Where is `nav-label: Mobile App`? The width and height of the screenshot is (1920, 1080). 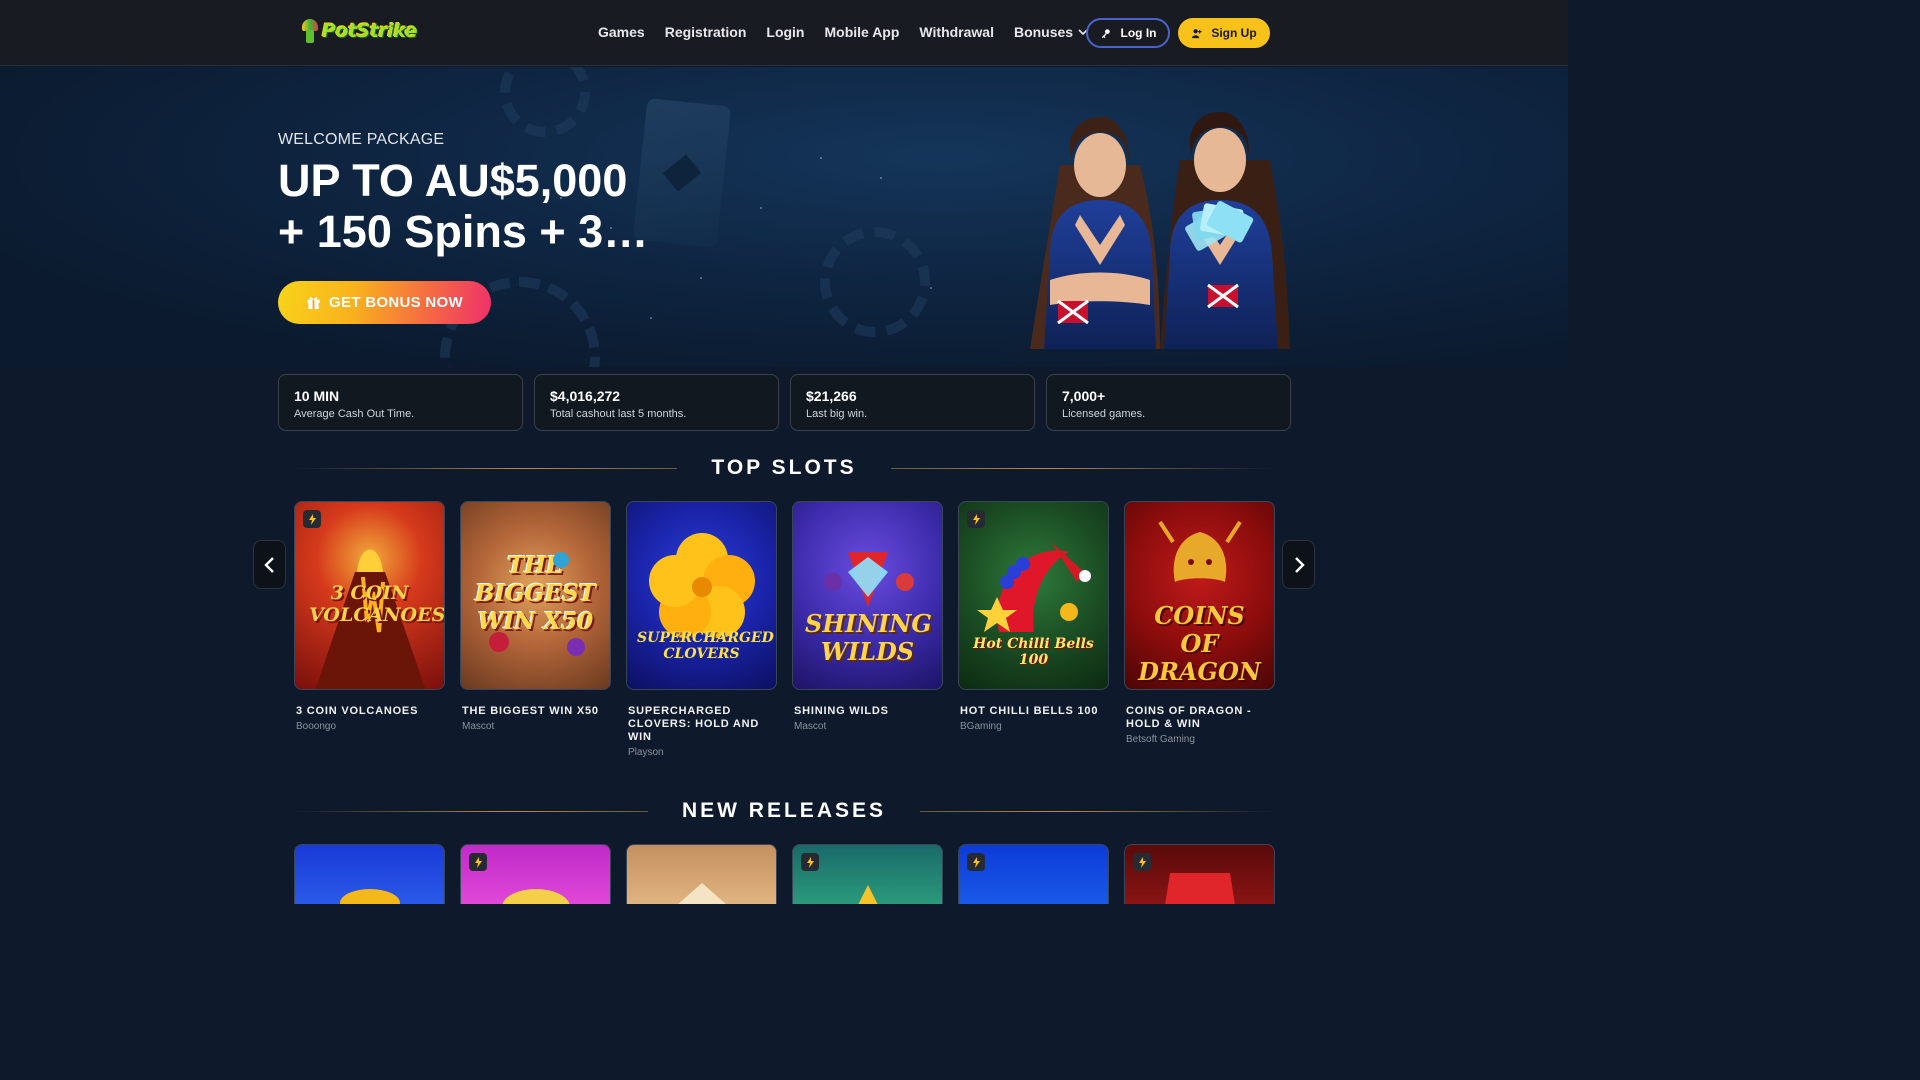
nav-label: Mobile App is located at coordinates (862, 32).